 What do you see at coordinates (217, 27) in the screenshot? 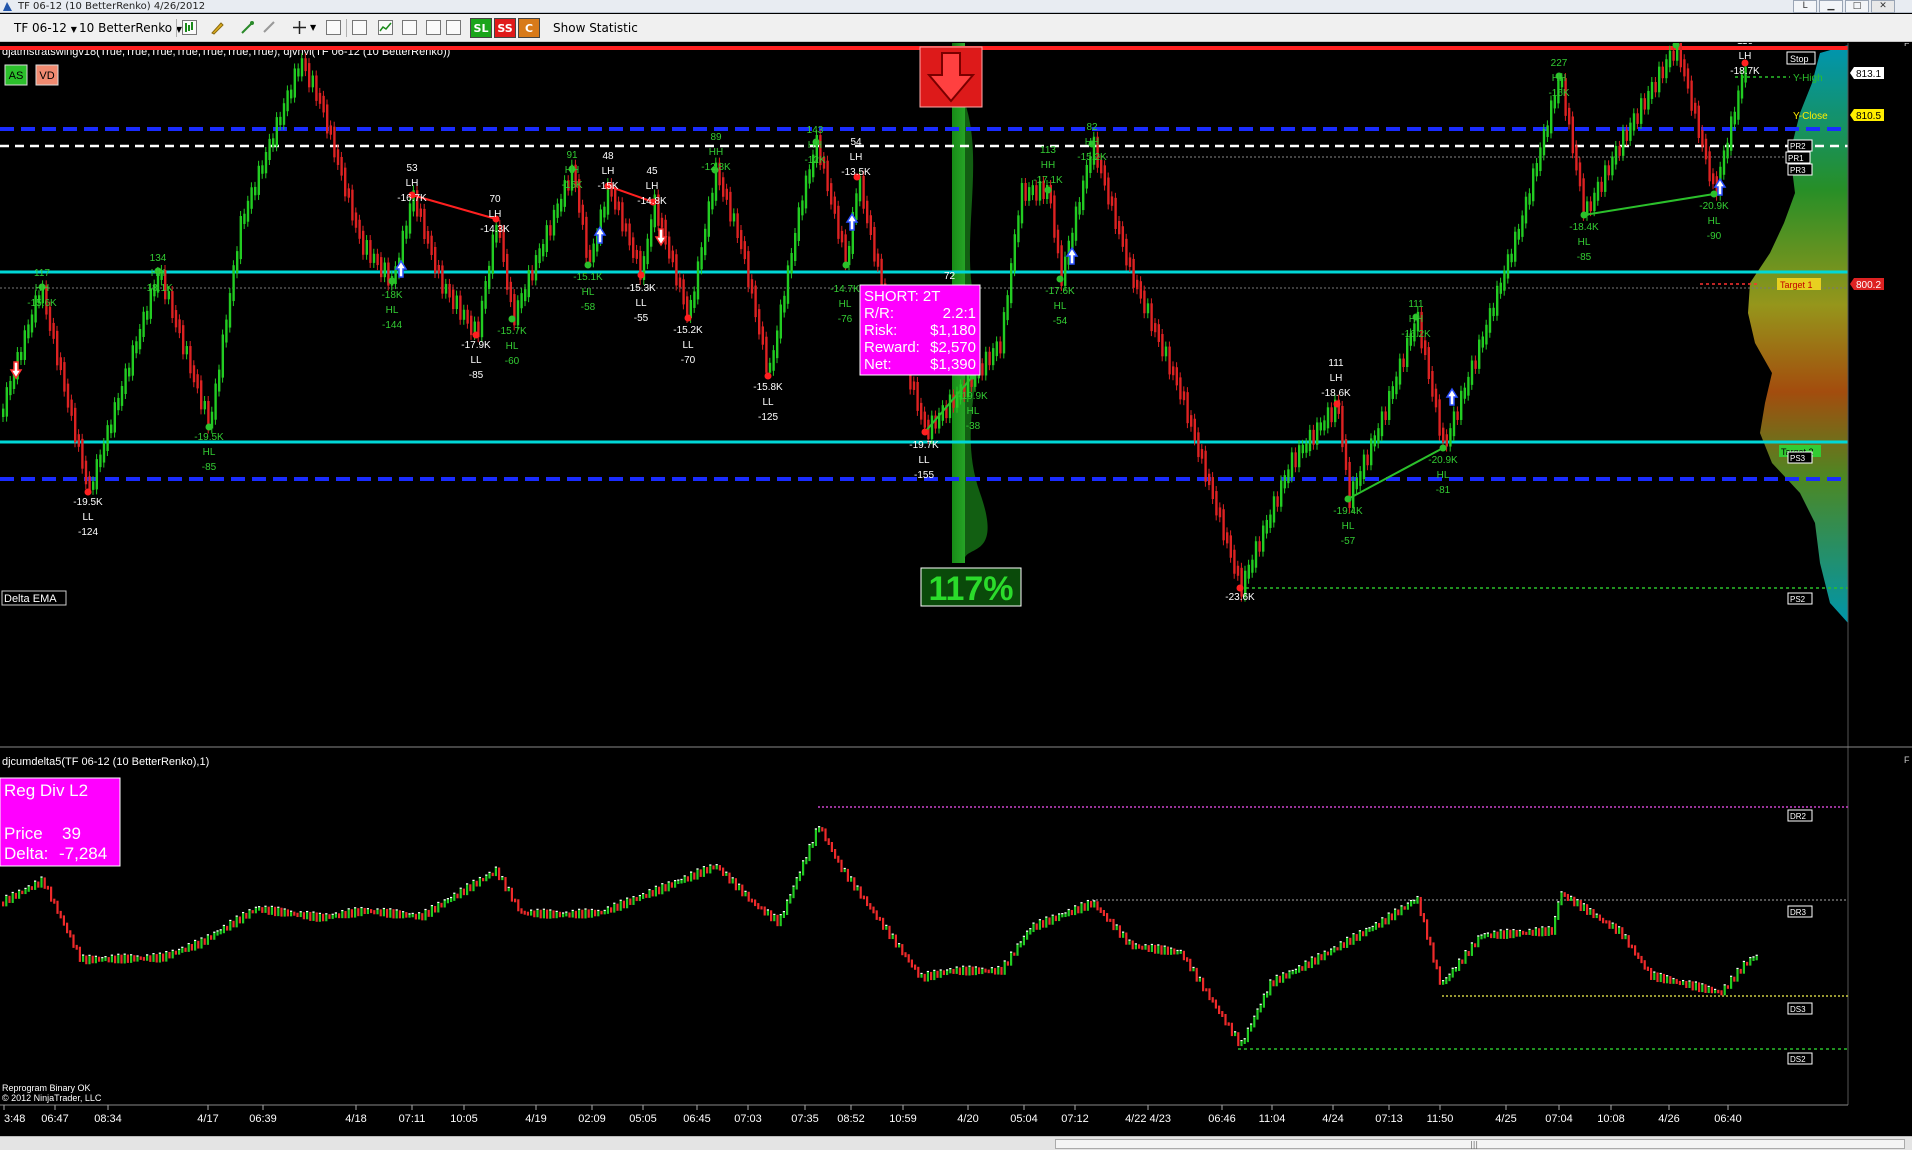
I see `pencil-icon` at bounding box center [217, 27].